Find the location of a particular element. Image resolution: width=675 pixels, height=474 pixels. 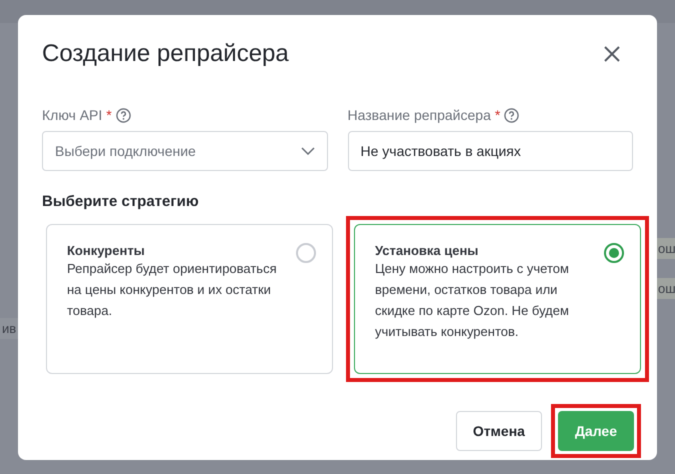

strategy-card: Конкуренты Репрайсер будет ориентироваться на цены конкурентов и их остатки товара. is located at coordinates (189, 299).